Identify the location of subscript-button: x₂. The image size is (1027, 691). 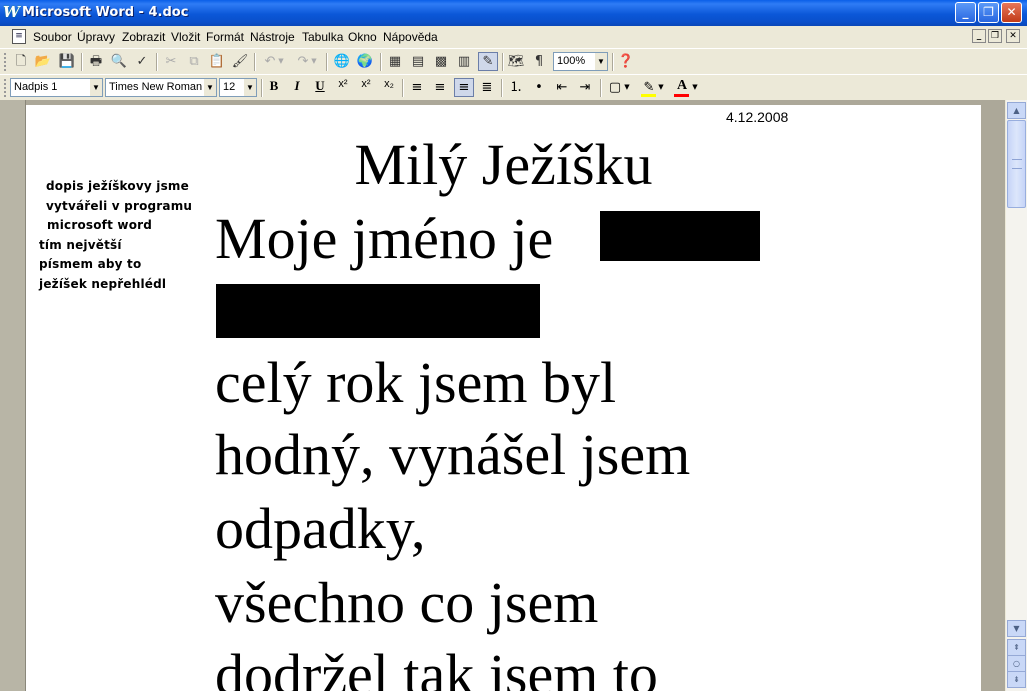
(389, 87).